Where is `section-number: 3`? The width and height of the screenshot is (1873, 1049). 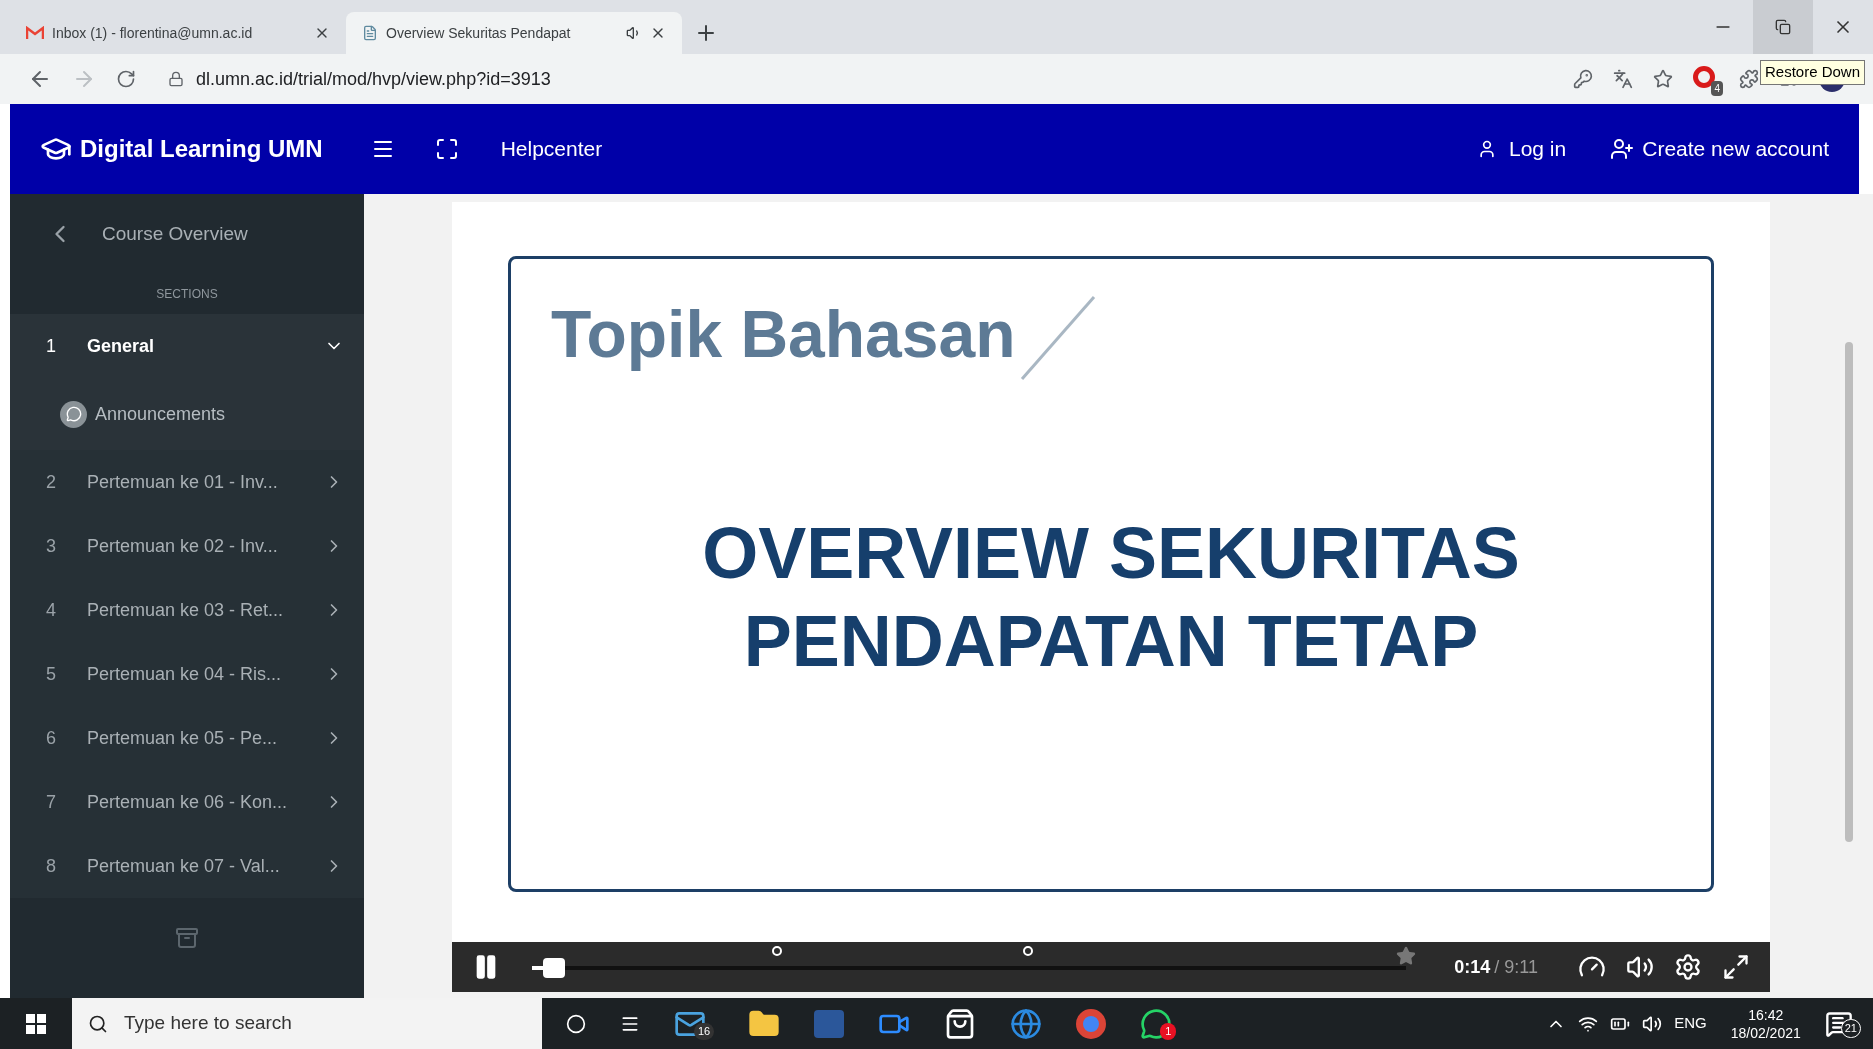 section-number: 3 is located at coordinates (51, 546).